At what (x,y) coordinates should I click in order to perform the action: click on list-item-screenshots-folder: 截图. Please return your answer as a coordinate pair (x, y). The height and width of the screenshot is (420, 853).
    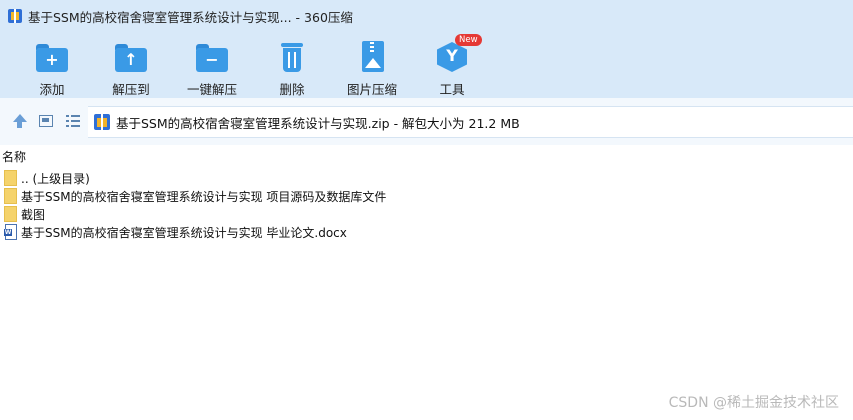
    Looking at the image, I should click on (24, 214).